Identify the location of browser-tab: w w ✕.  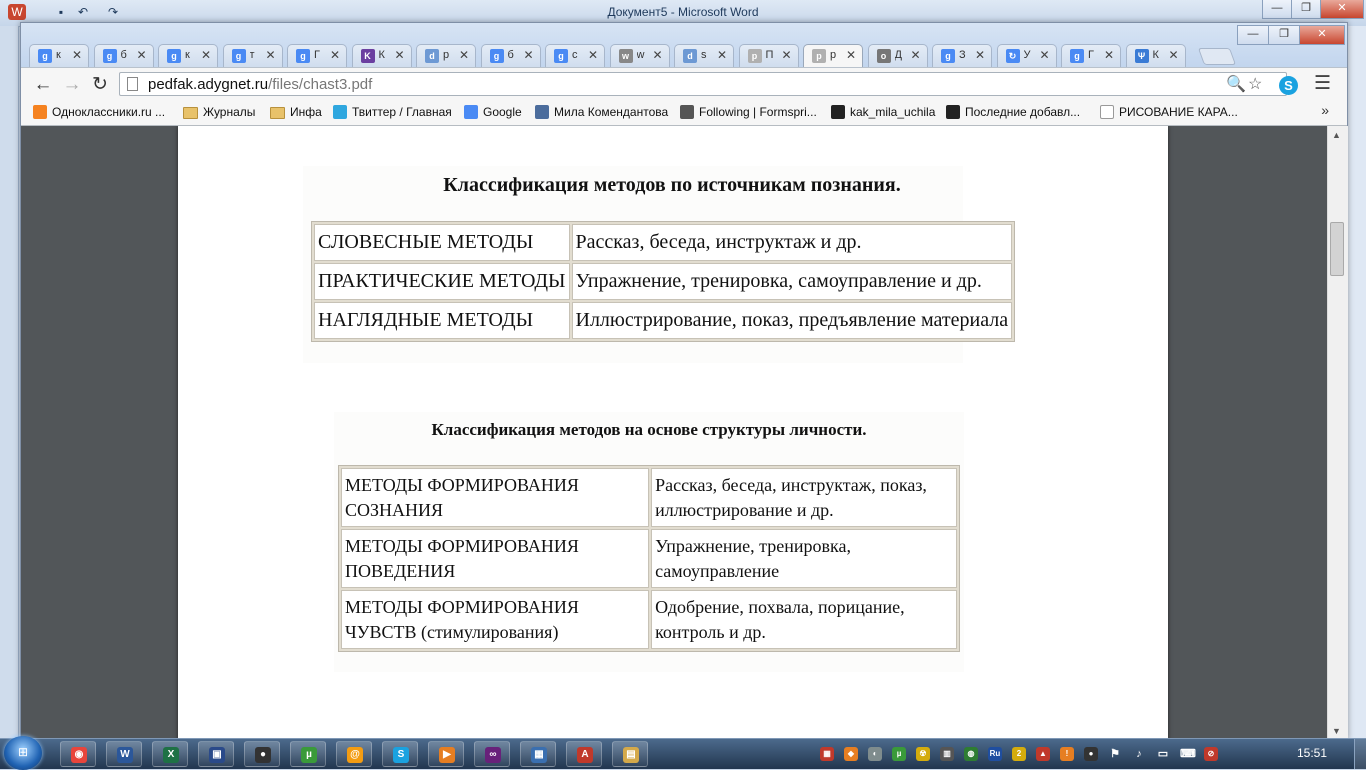
(639, 55).